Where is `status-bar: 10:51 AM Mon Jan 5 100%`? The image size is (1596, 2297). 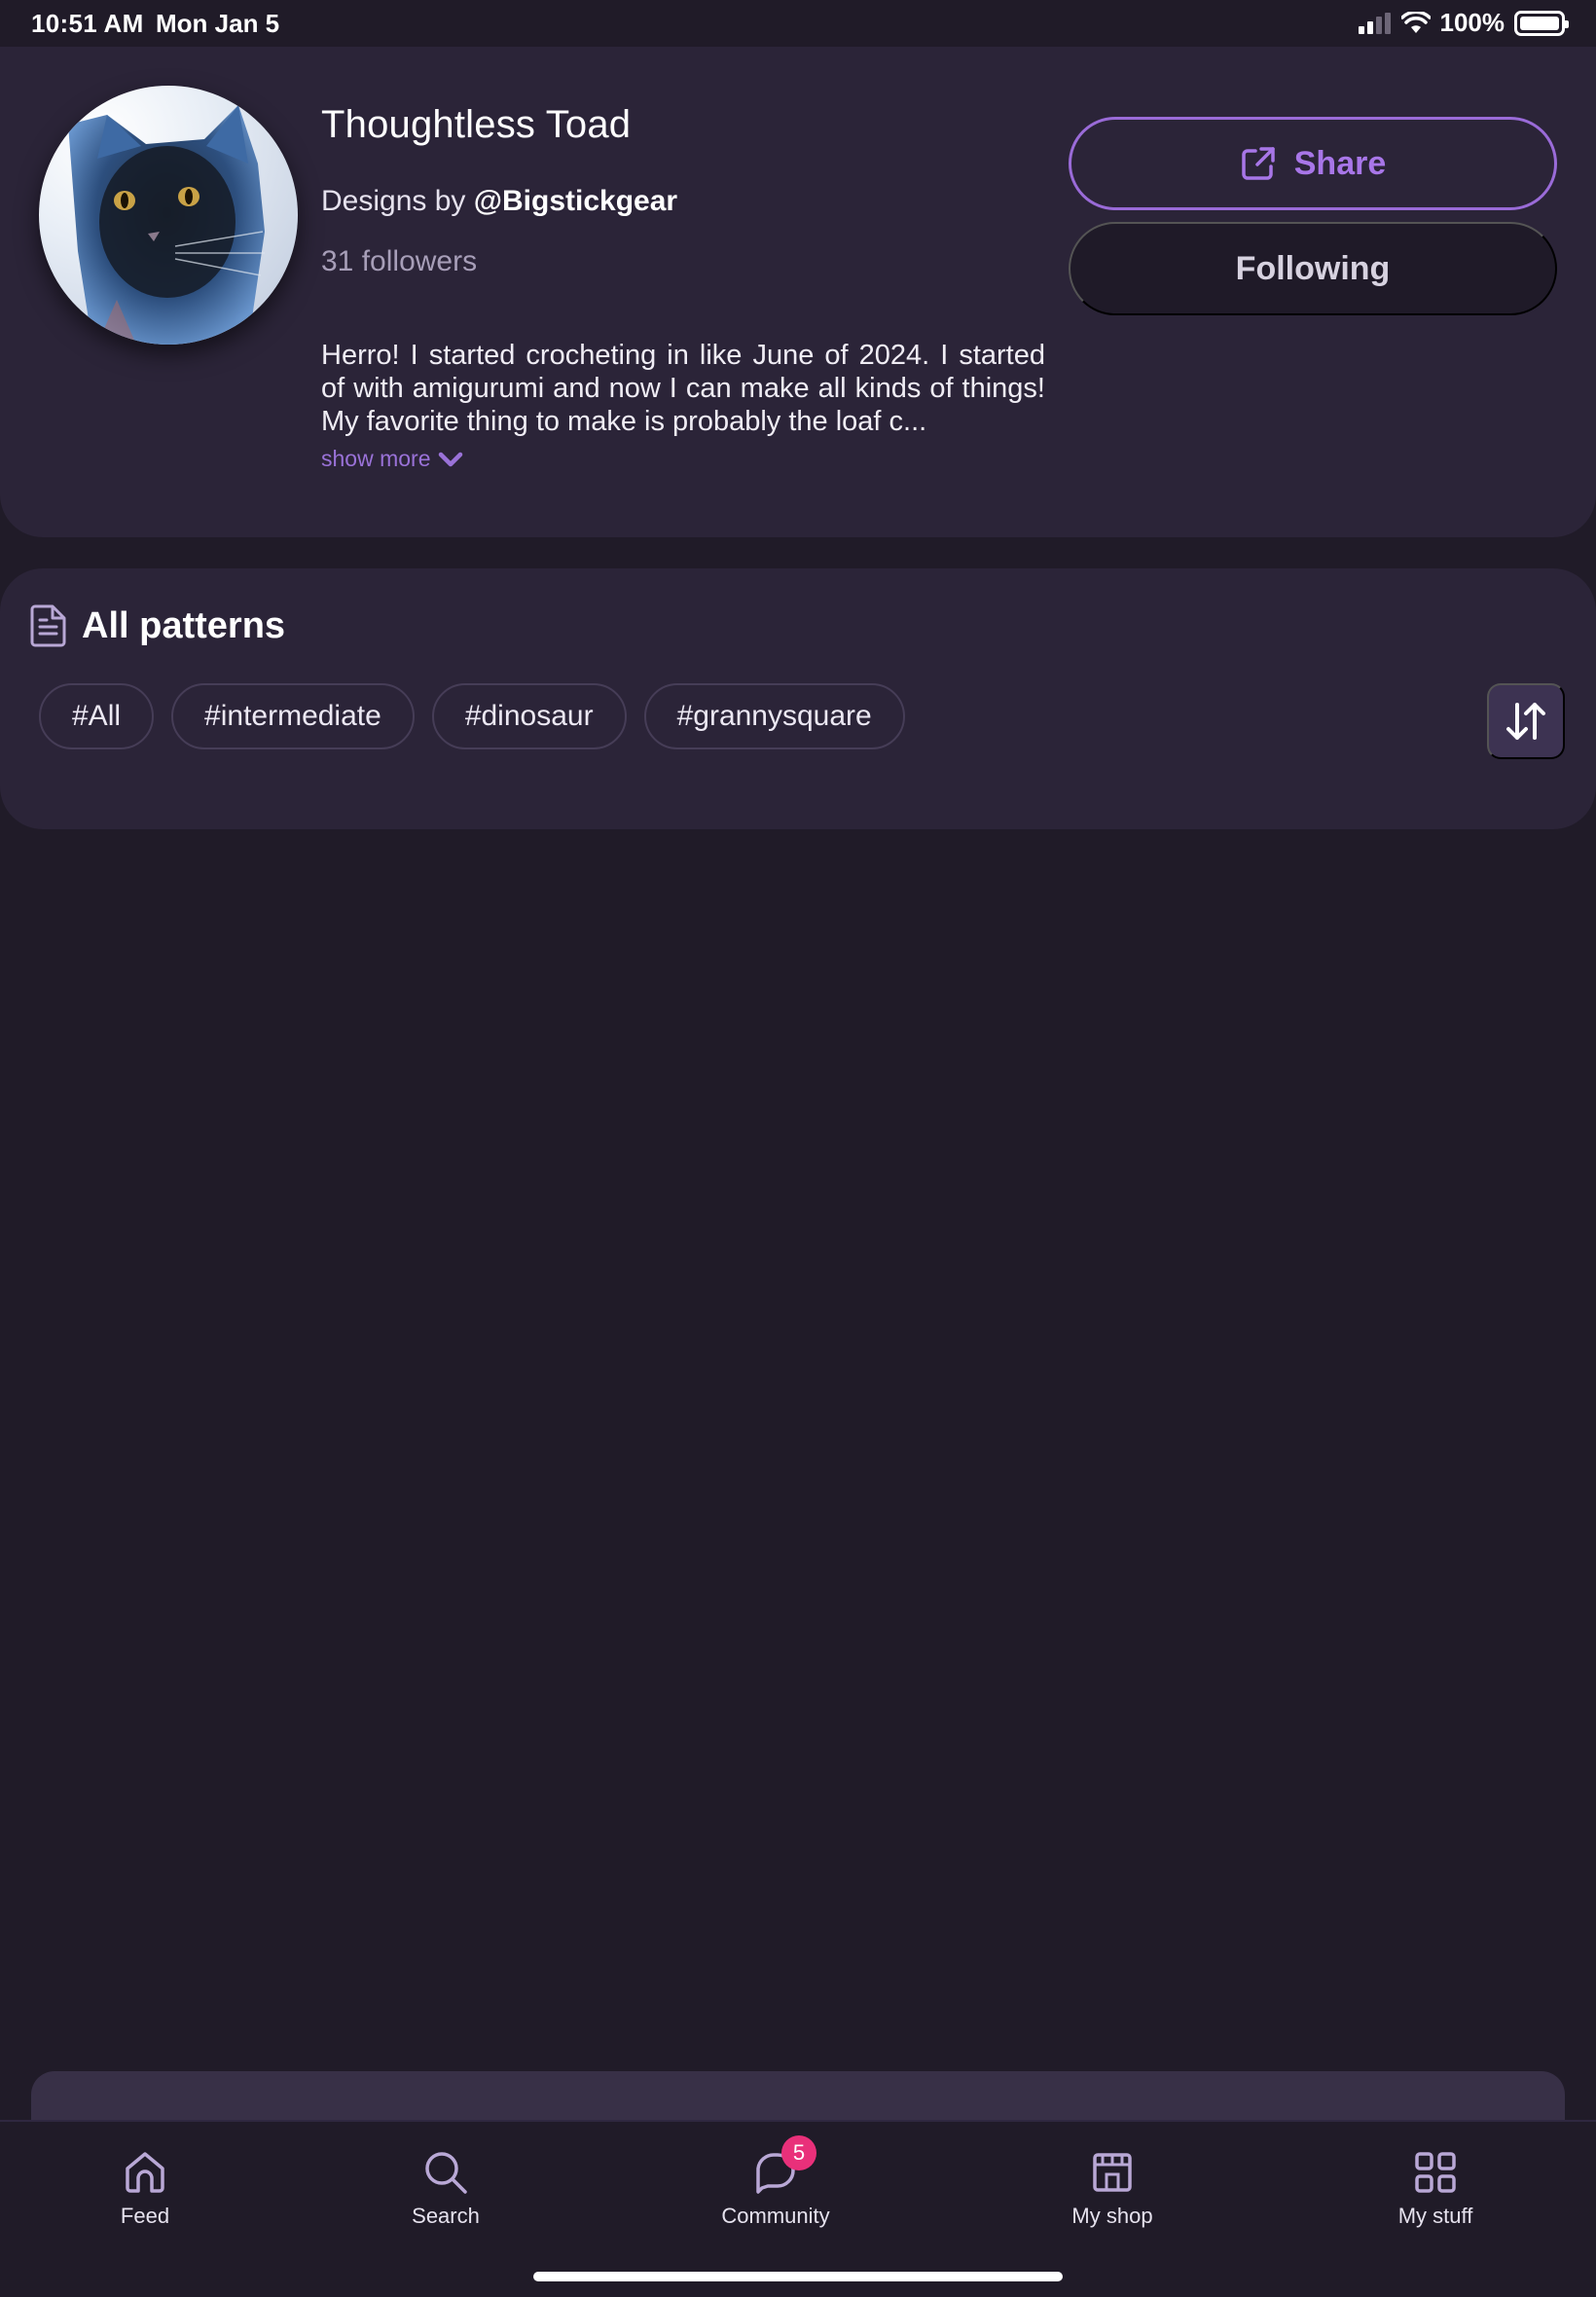 status-bar: 10:51 AM Mon Jan 5 100% is located at coordinates (798, 23).